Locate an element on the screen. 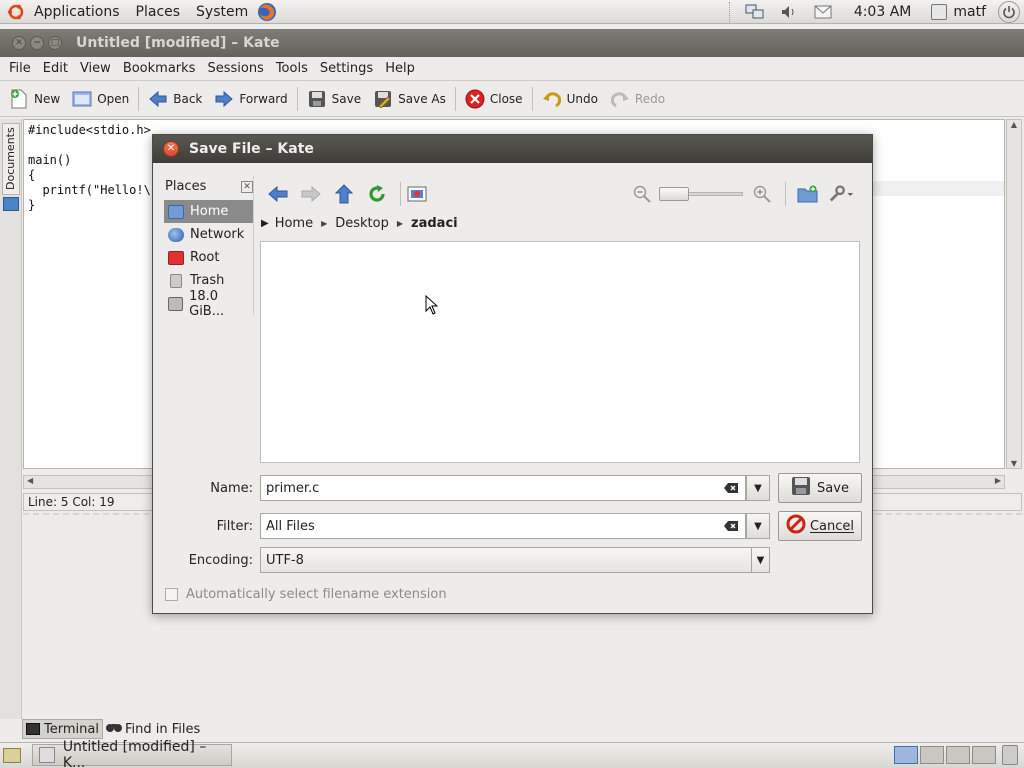 The width and height of the screenshot is (1024, 768). close-icon: ✕ is located at coordinates (19, 43).